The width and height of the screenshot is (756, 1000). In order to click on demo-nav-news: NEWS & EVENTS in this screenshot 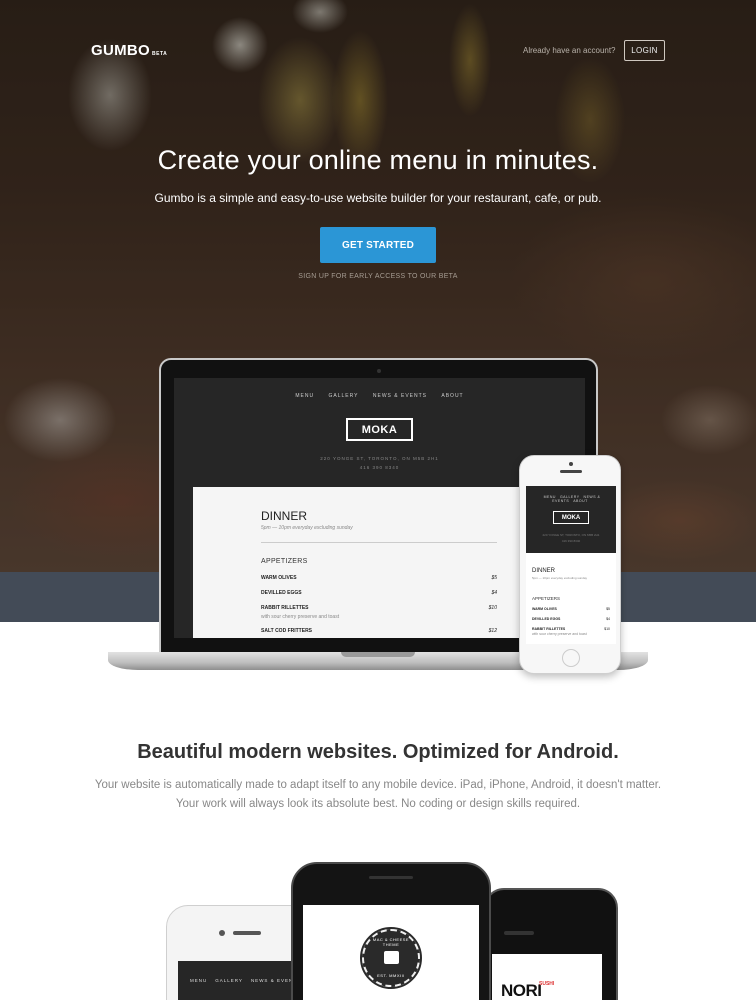, I will do `click(399, 396)`.